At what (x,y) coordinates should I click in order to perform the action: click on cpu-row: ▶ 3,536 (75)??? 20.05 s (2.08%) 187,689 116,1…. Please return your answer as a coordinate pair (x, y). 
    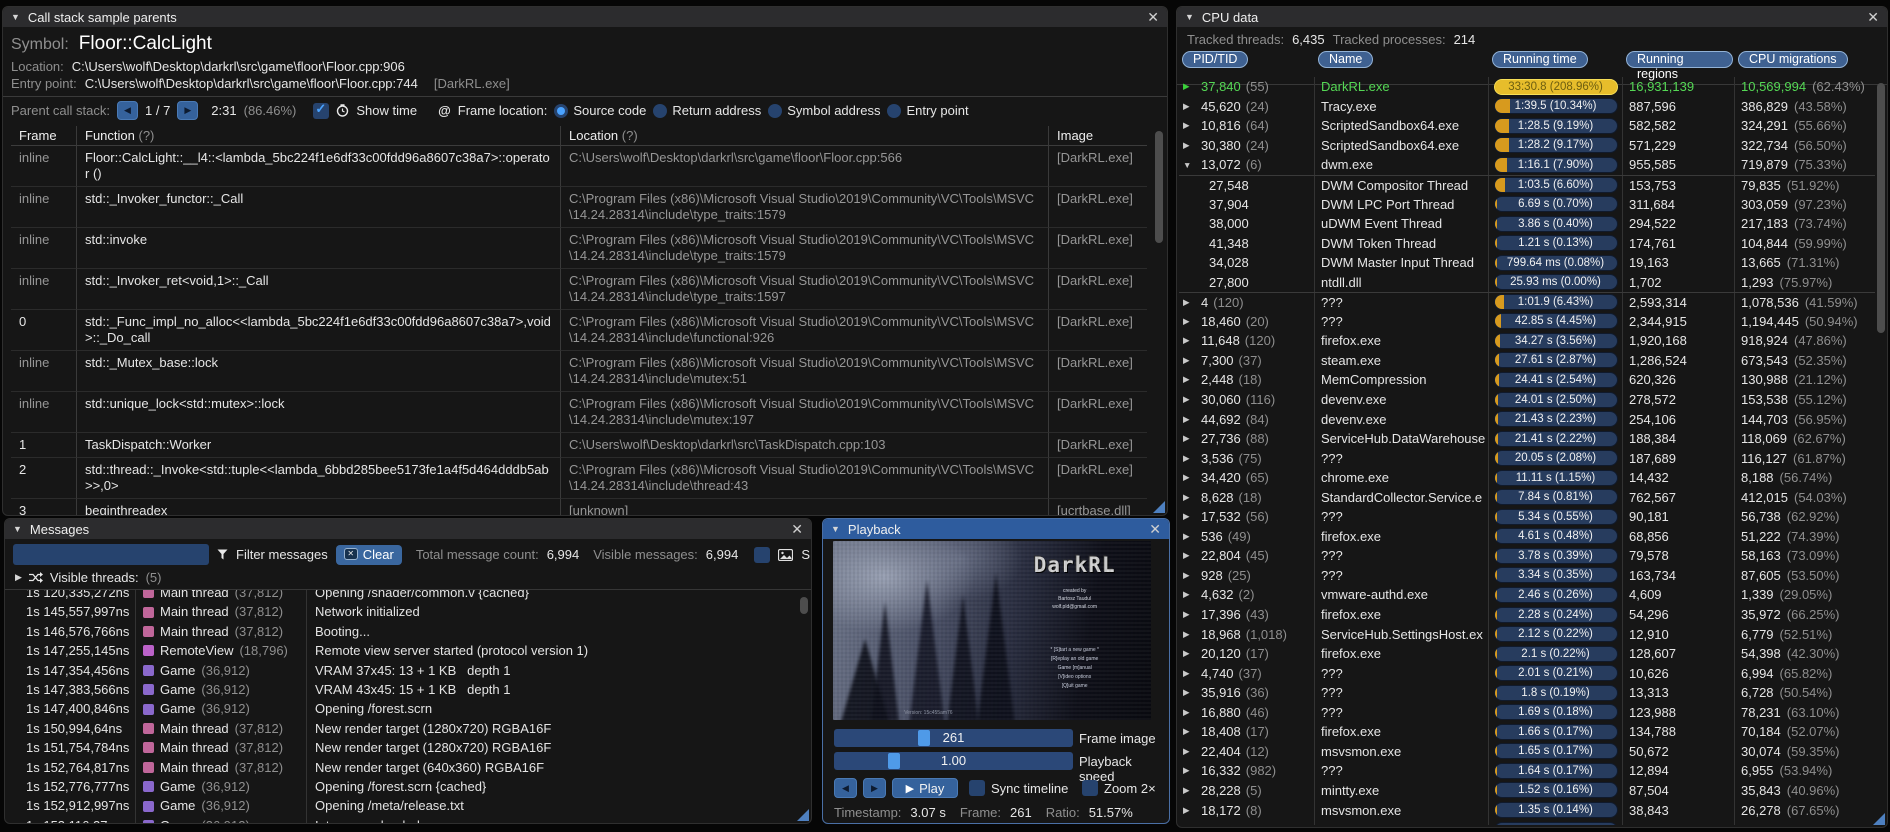
    Looking at the image, I should click on (1527, 458).